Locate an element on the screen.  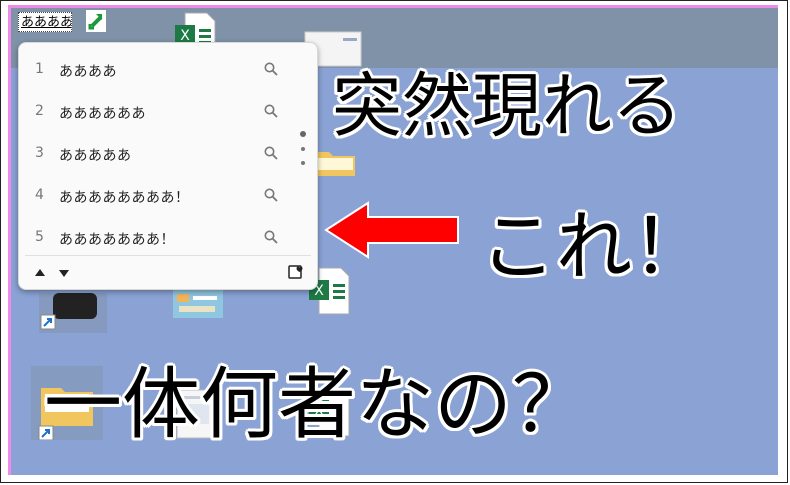
candidate-text: あああああ is located at coordinates (95, 156).